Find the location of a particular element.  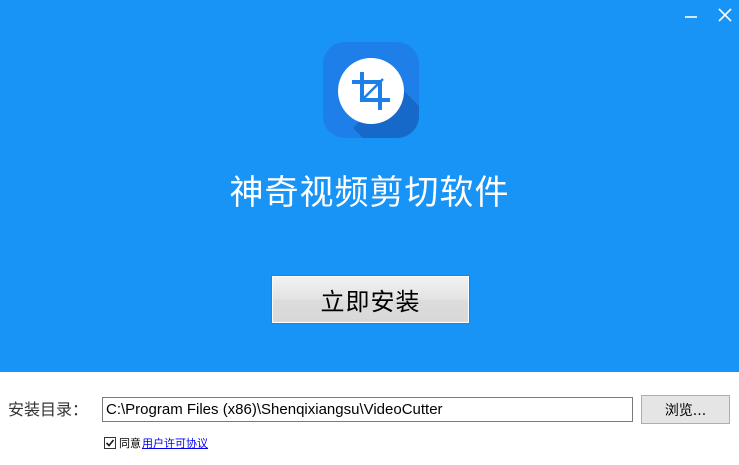

checkmark-icon is located at coordinates (110, 443).